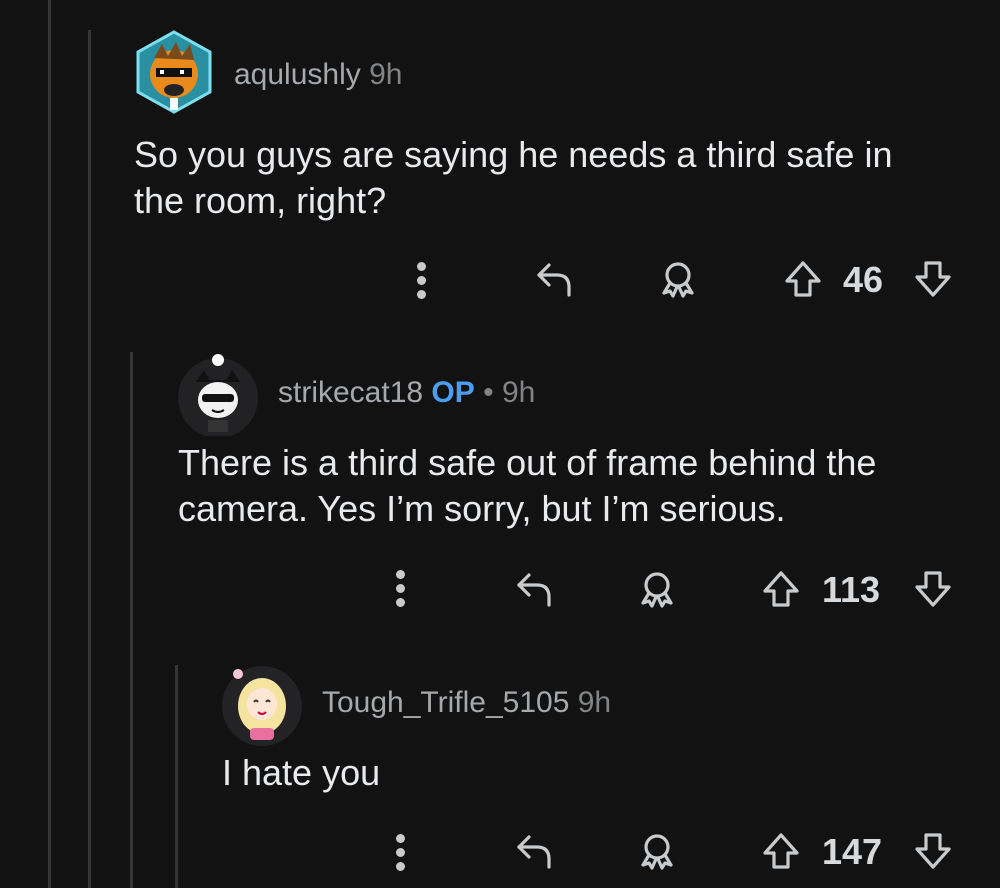  What do you see at coordinates (445, 702) in the screenshot?
I see `username: Tough_Trifle_5105` at bounding box center [445, 702].